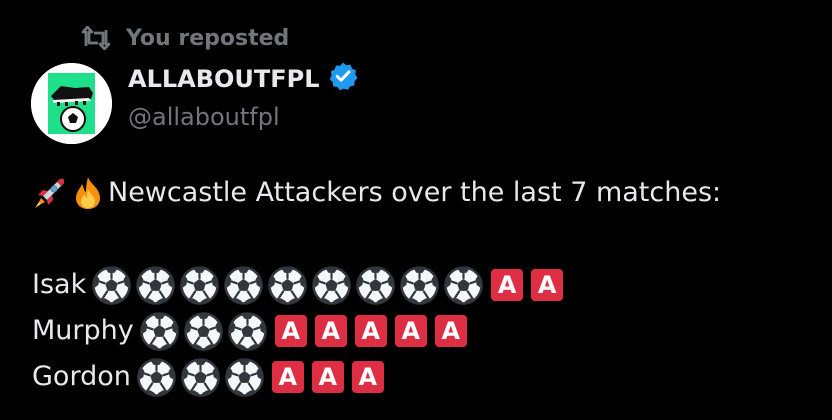 This screenshot has height=420, width=832. What do you see at coordinates (224, 79) in the screenshot?
I see `display-name-text: ALLABOUTFPL` at bounding box center [224, 79].